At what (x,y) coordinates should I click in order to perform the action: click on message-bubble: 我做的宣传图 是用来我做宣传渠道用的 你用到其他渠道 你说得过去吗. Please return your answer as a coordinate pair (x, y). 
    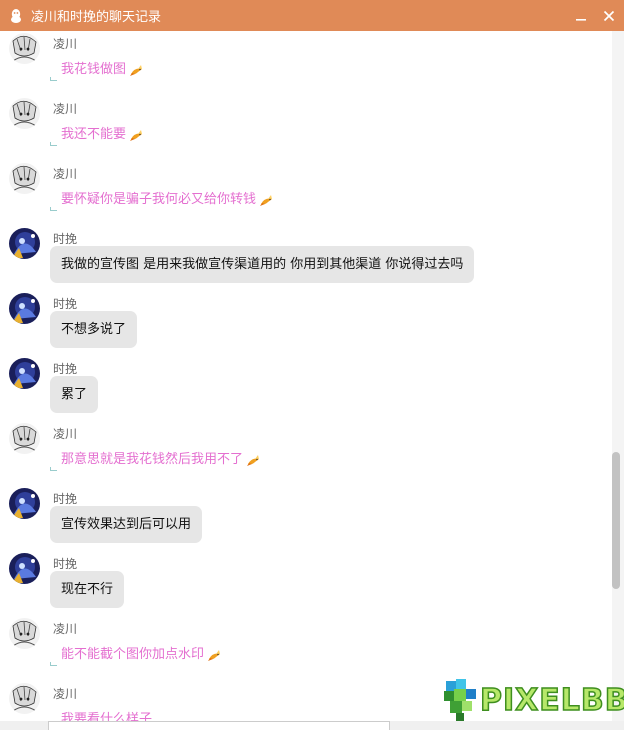
    Looking at the image, I should click on (262, 264).